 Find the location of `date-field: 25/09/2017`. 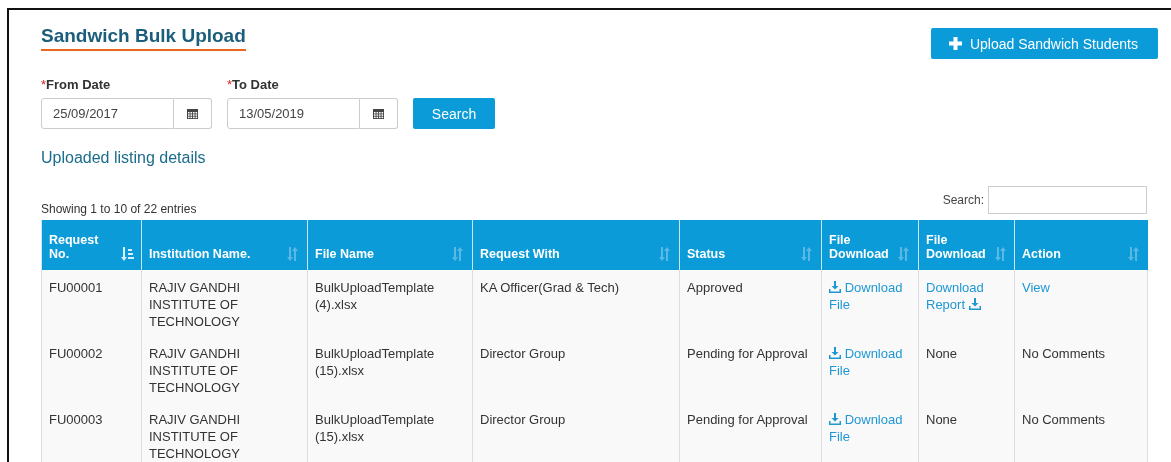

date-field: 25/09/2017 is located at coordinates (107, 113).